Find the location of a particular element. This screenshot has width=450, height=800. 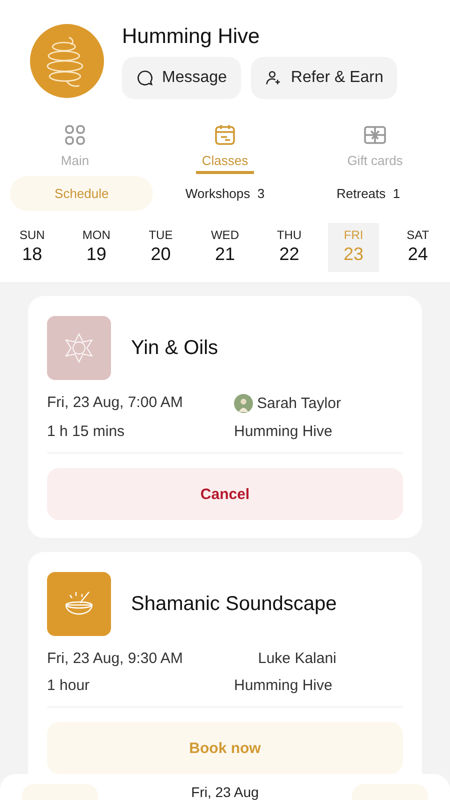

class-title: Shamanic Soundscape is located at coordinates (234, 604).